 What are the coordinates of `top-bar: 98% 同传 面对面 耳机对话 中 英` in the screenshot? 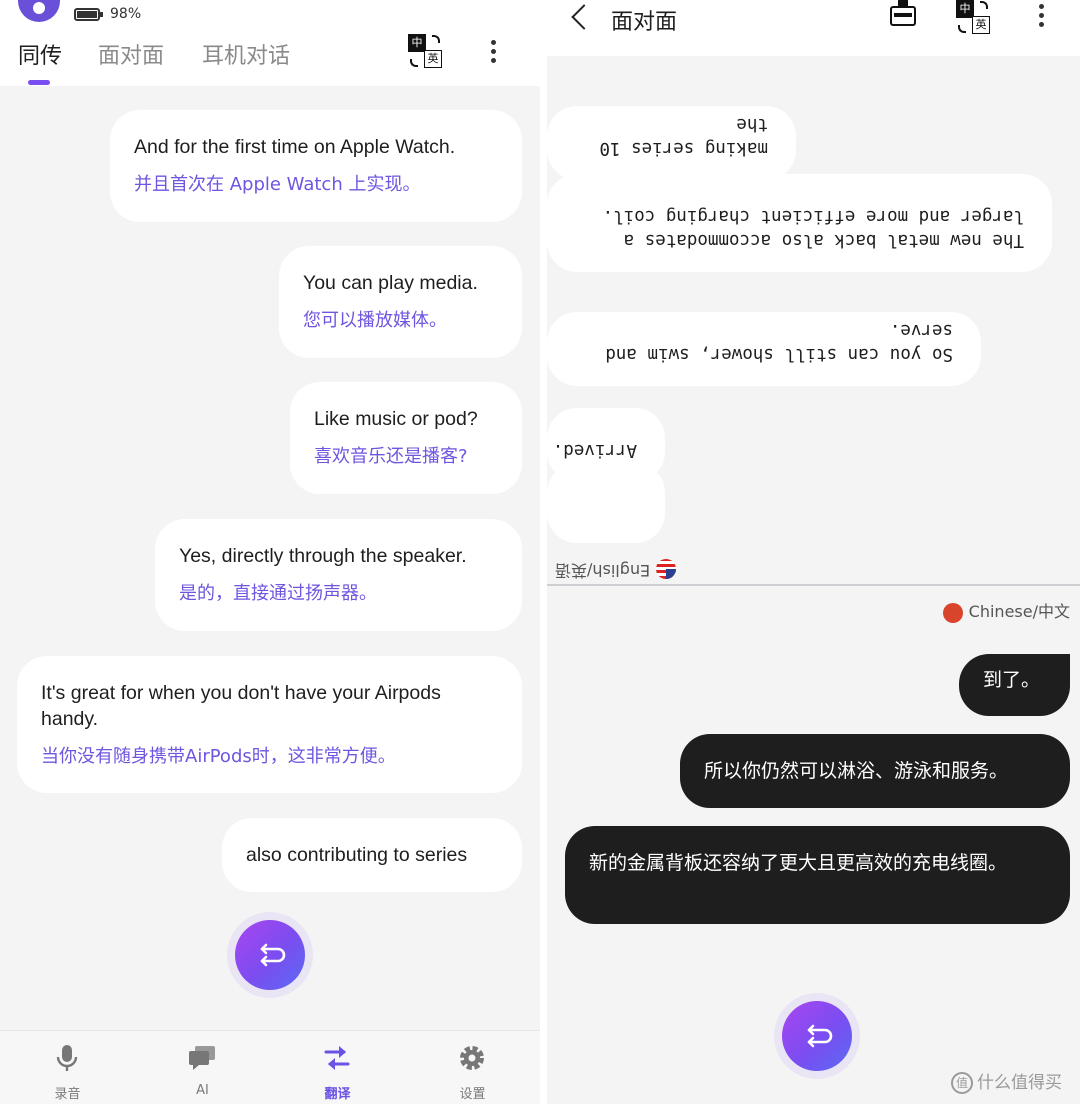 It's located at (270, 43).